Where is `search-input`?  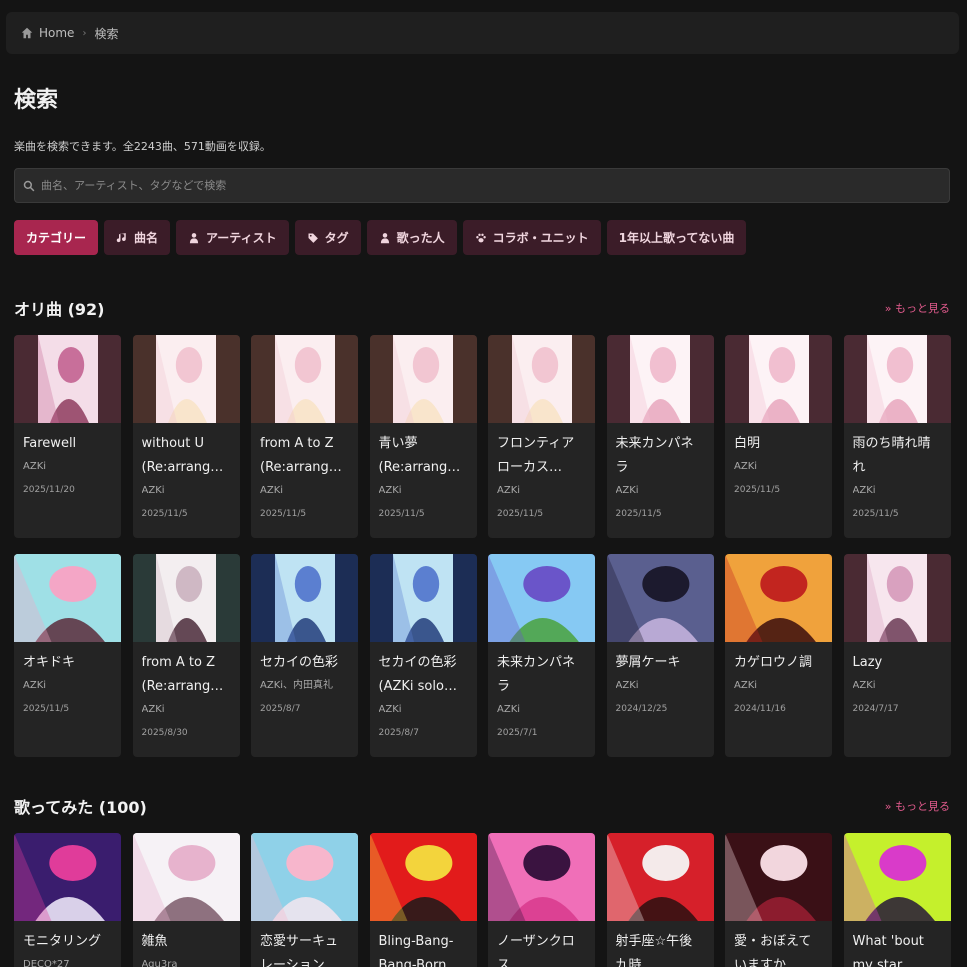 search-input is located at coordinates (481, 185).